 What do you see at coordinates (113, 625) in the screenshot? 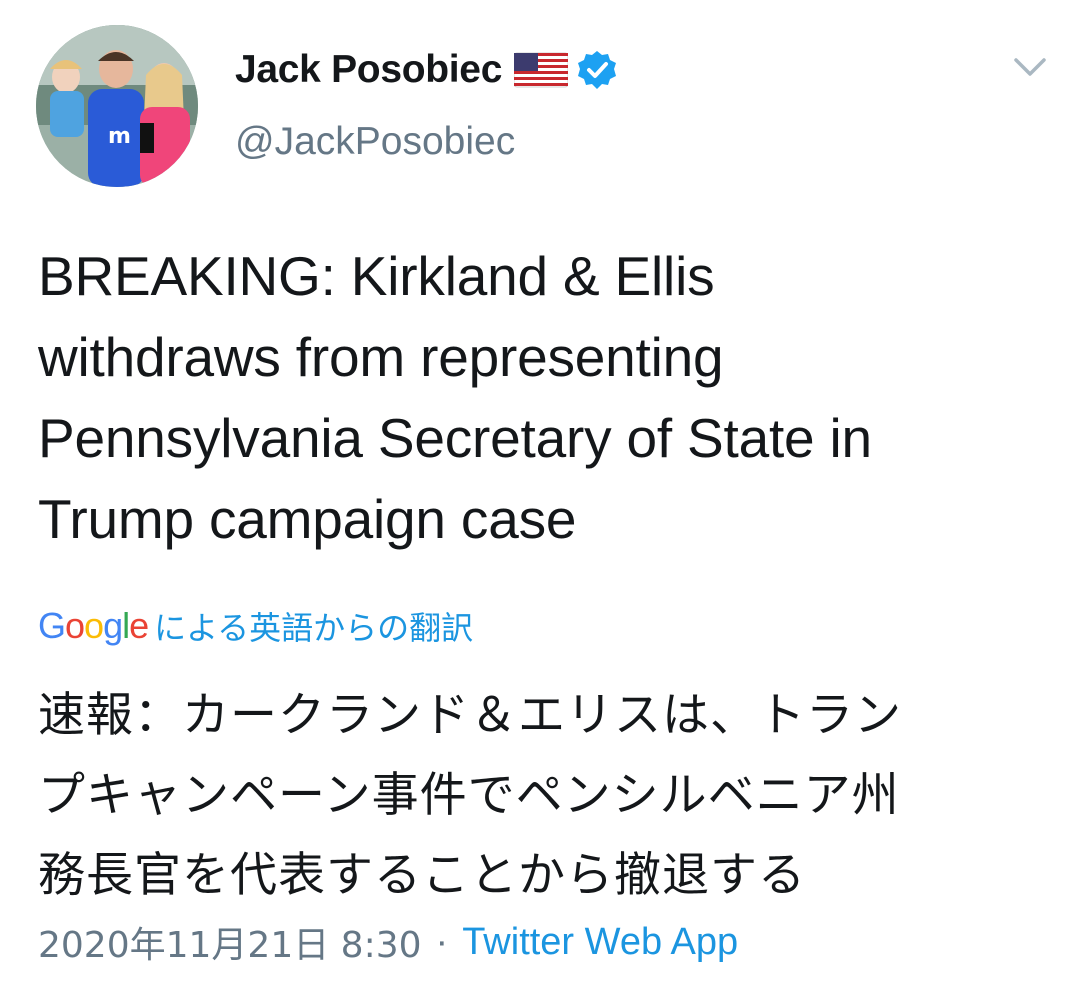
I see `google-logo-letter: g` at bounding box center [113, 625].